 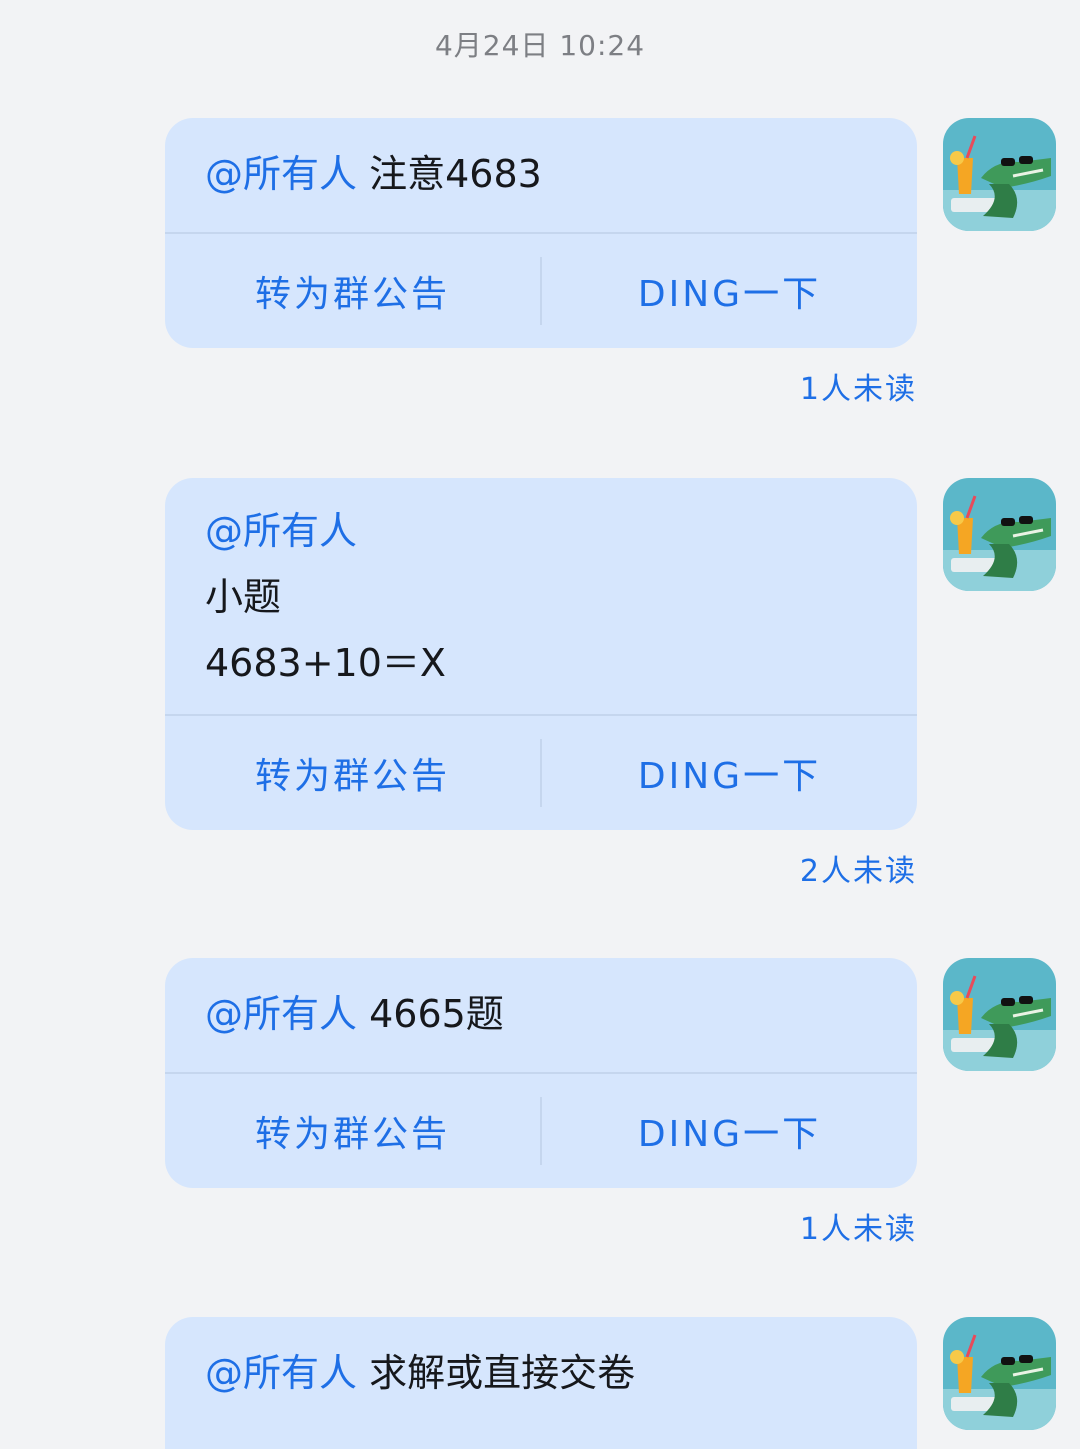 I want to click on message-text-line: 4683+10＝X, so click(x=325, y=663).